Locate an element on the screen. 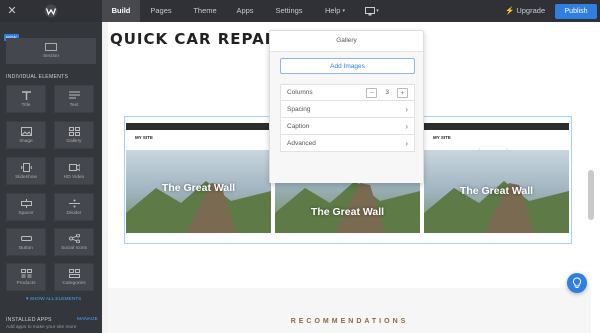 This screenshot has height=333, width=600. close-icon: ✕ is located at coordinates (12, 11).